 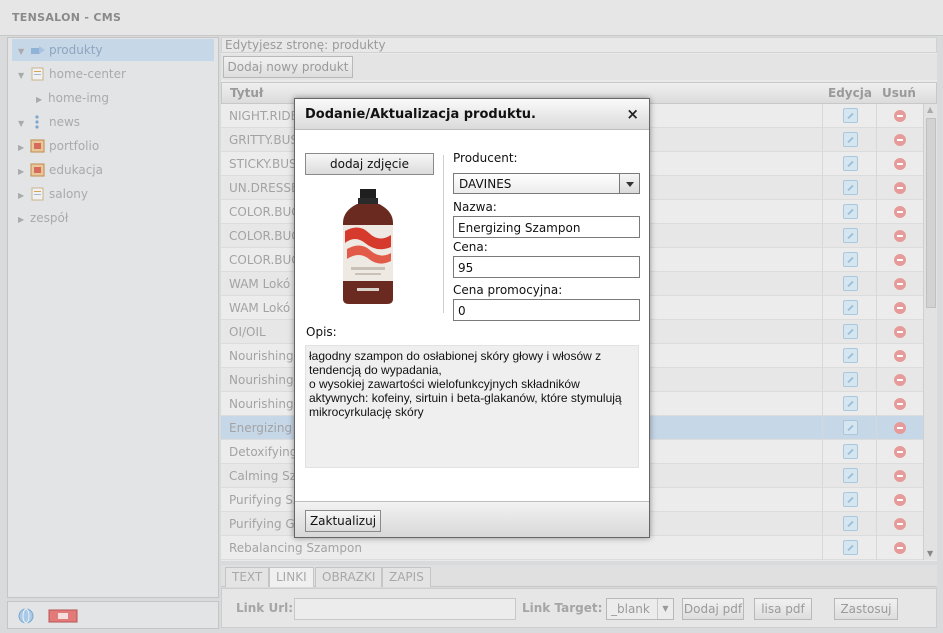 I want to click on add-pdf-button: Dodaj pdf, so click(x=713, y=609).